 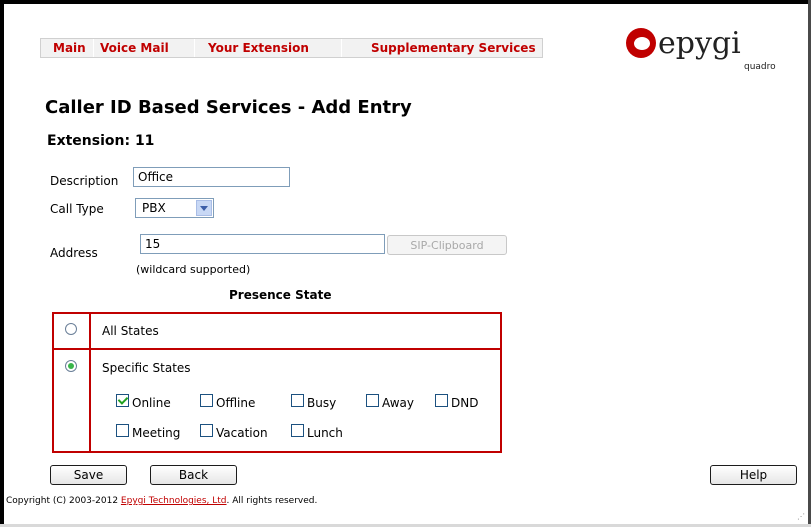 What do you see at coordinates (122, 400) in the screenshot?
I see `state-online-checkbox` at bounding box center [122, 400].